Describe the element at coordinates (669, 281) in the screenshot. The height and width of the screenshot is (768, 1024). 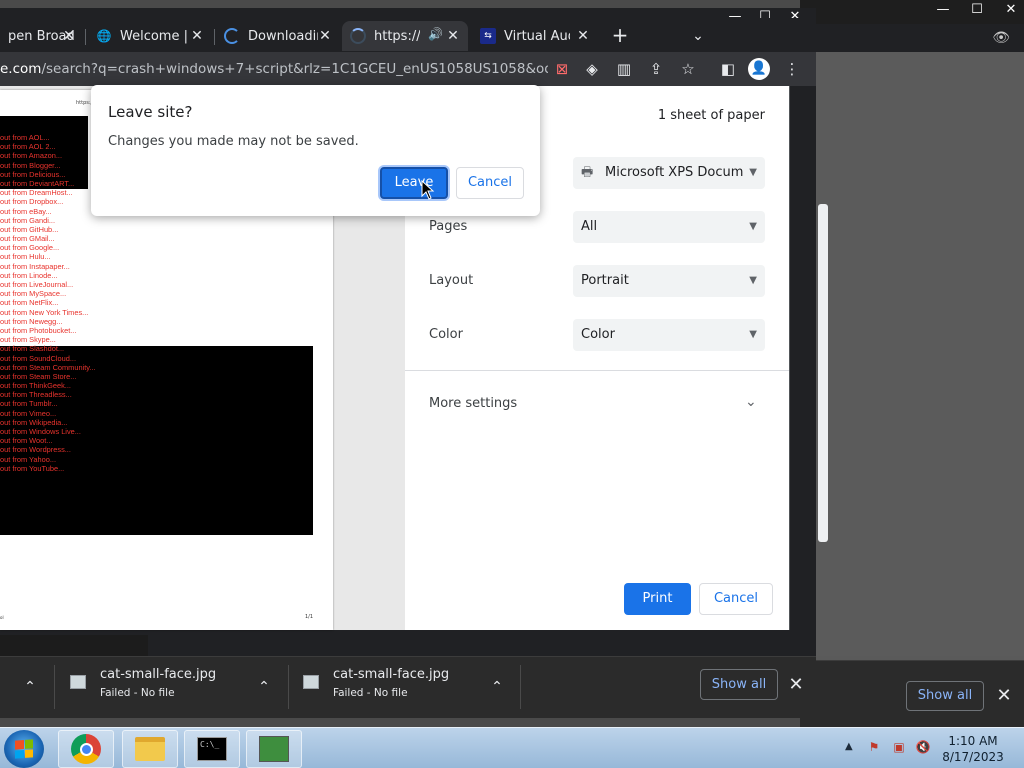
I see `layout-select: Portrait ▼` at that location.